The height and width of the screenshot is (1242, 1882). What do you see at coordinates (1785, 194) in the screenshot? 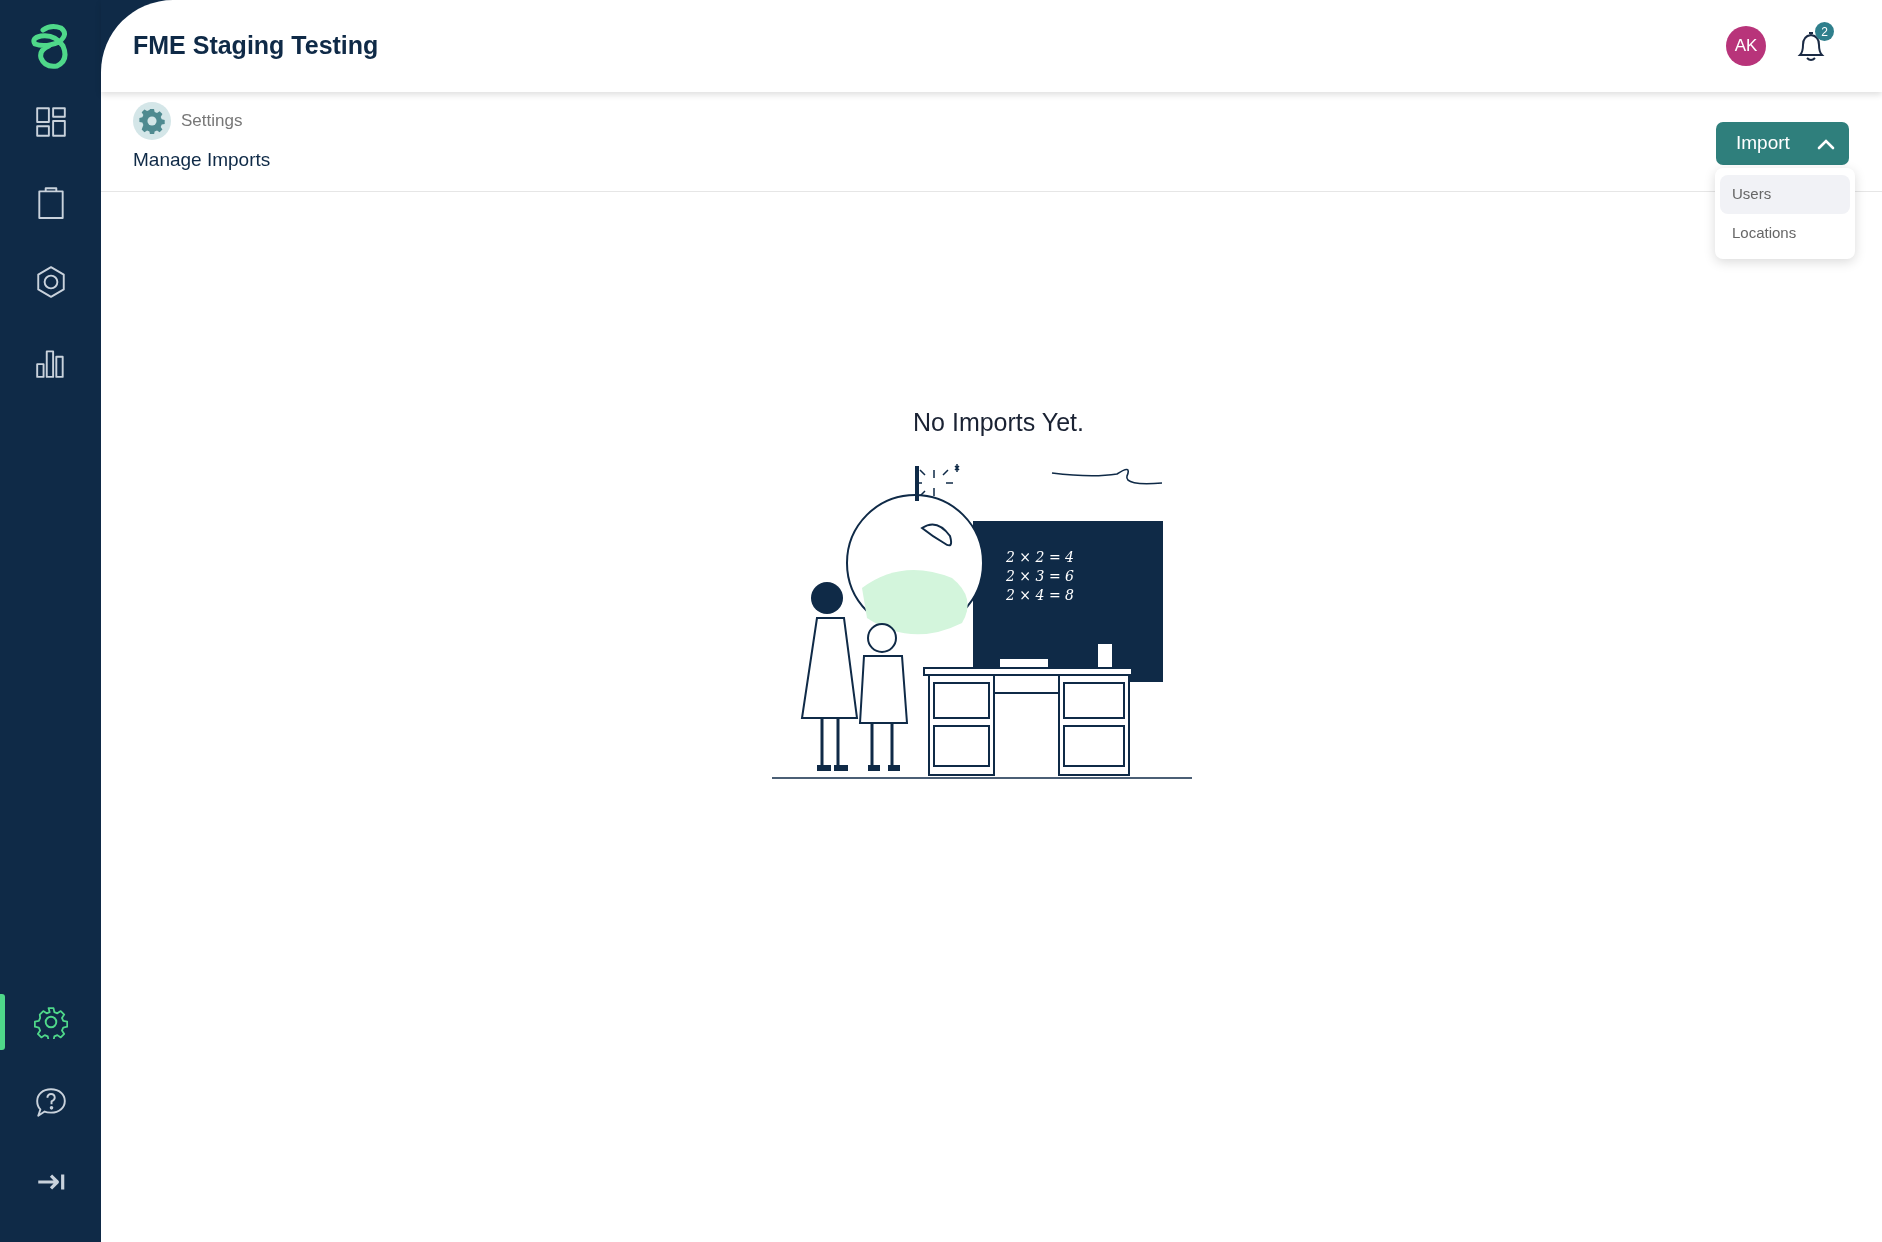
I see `menu-item: Users` at bounding box center [1785, 194].